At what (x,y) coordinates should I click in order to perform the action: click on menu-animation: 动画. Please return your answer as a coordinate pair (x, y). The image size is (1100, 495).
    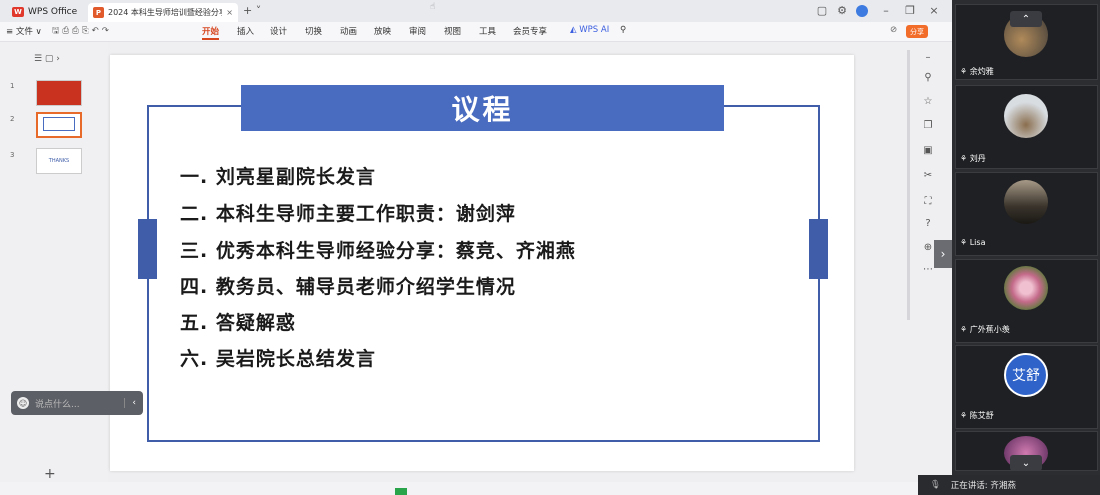
    Looking at the image, I should click on (348, 31).